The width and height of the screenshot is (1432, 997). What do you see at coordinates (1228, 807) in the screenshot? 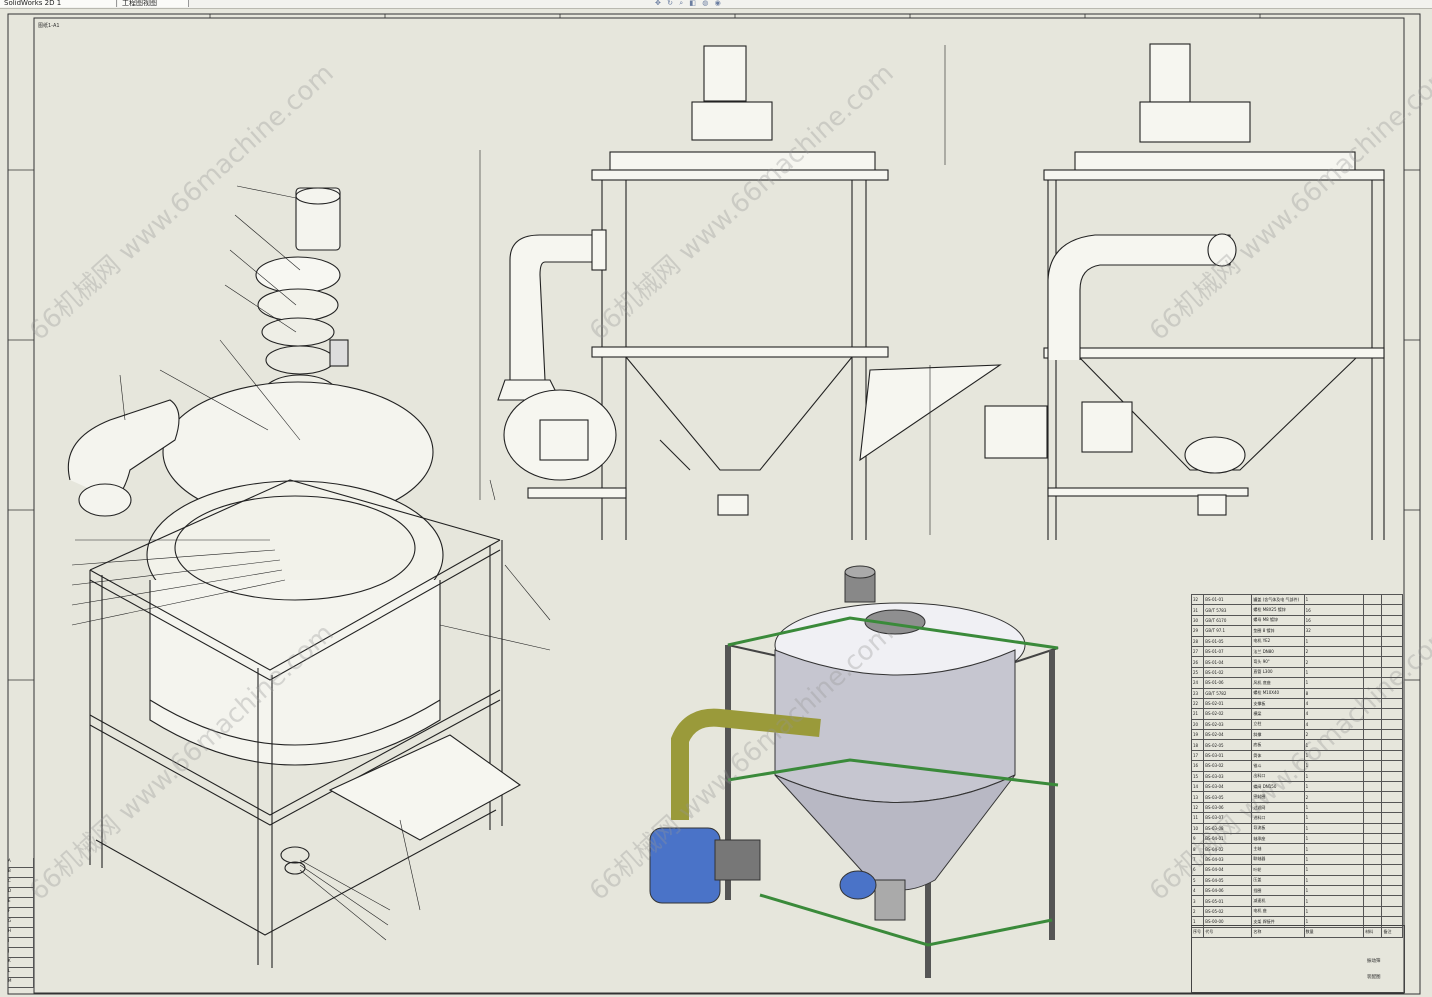
I see `bom-cell: BS-03-06` at bounding box center [1228, 807].